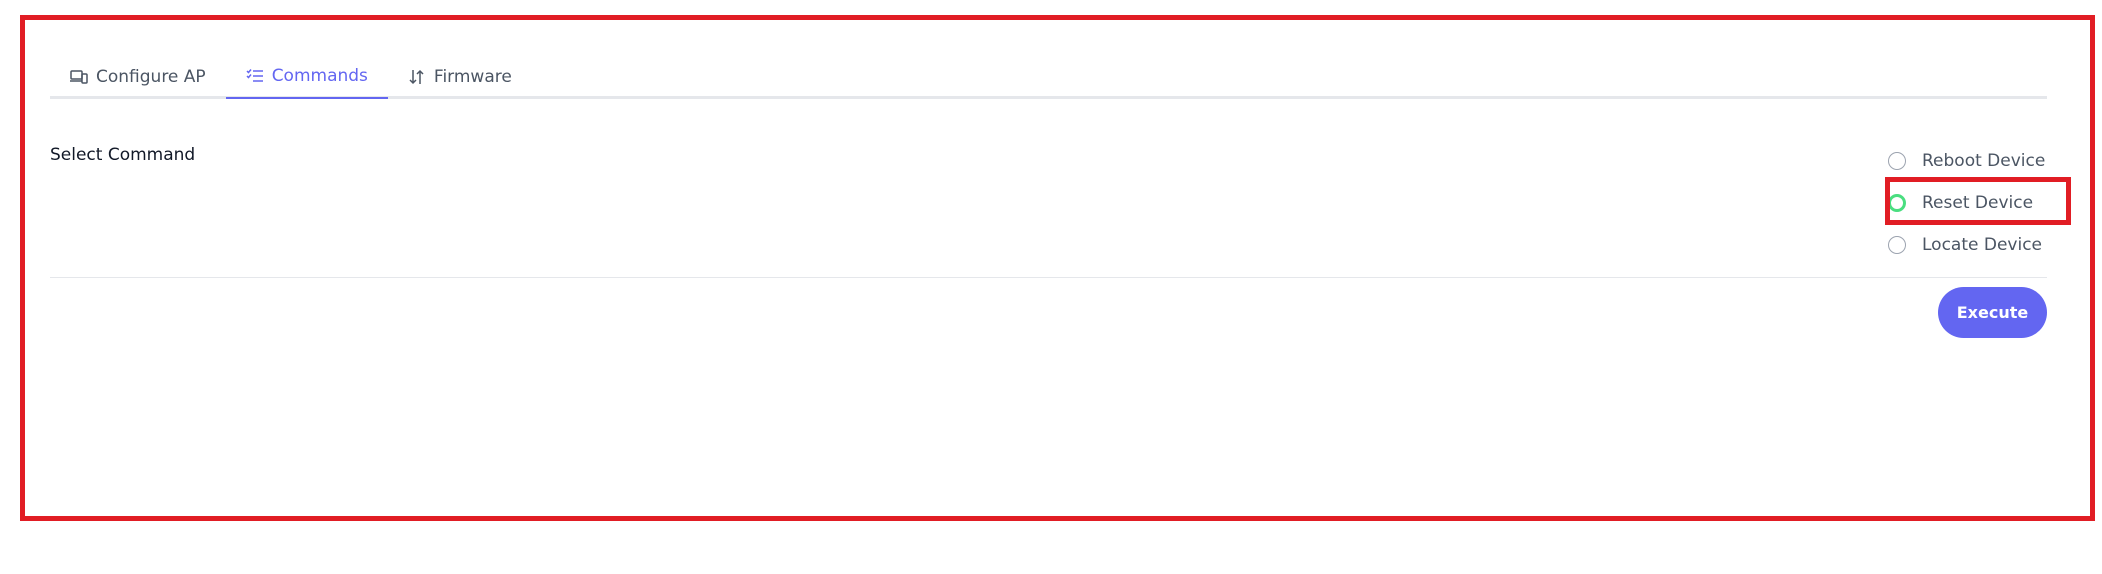 The image size is (2102, 574). What do you see at coordinates (1982, 245) in the screenshot?
I see `radio-label: Locate Device` at bounding box center [1982, 245].